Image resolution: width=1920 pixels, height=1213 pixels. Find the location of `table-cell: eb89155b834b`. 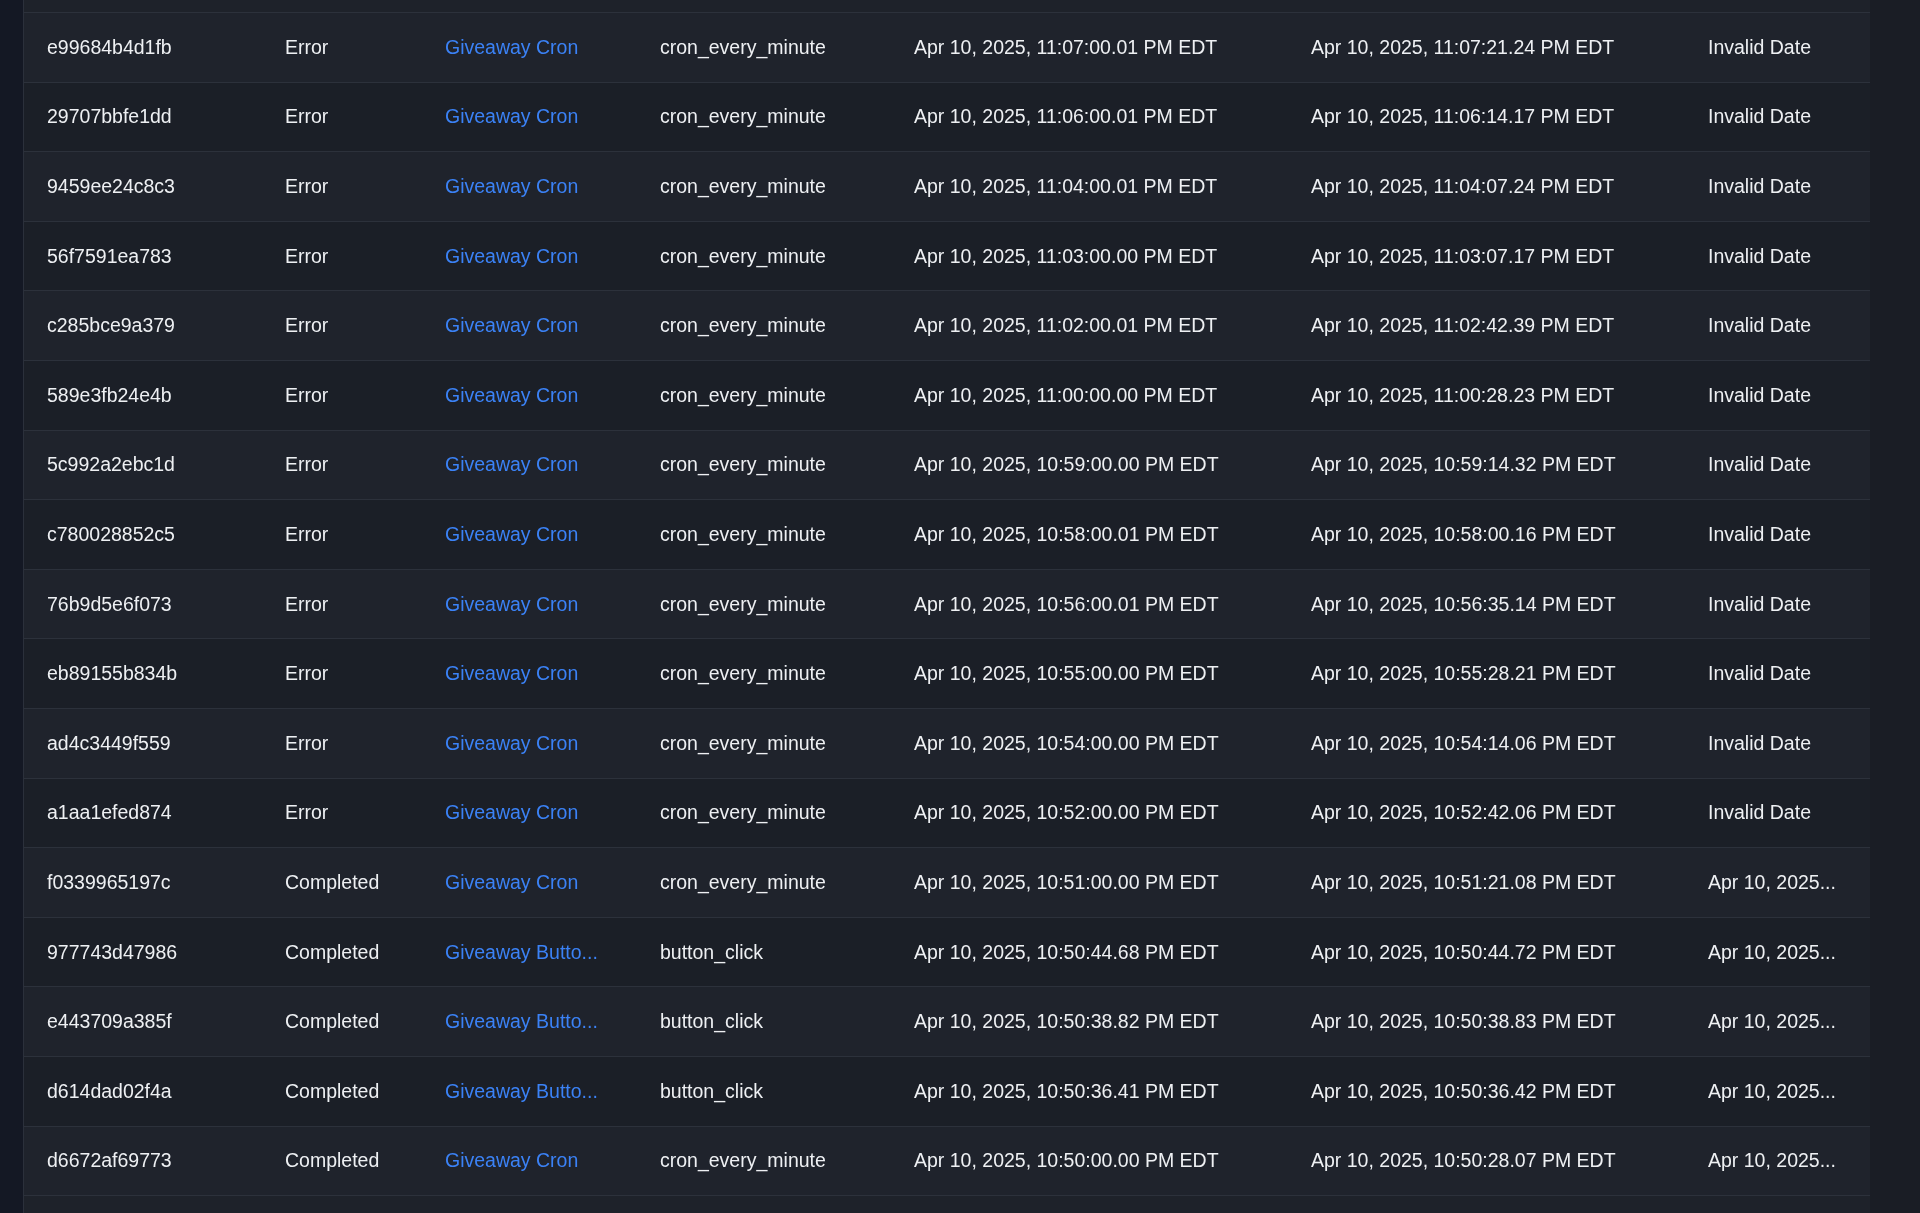

table-cell: eb89155b834b is located at coordinates (112, 673).